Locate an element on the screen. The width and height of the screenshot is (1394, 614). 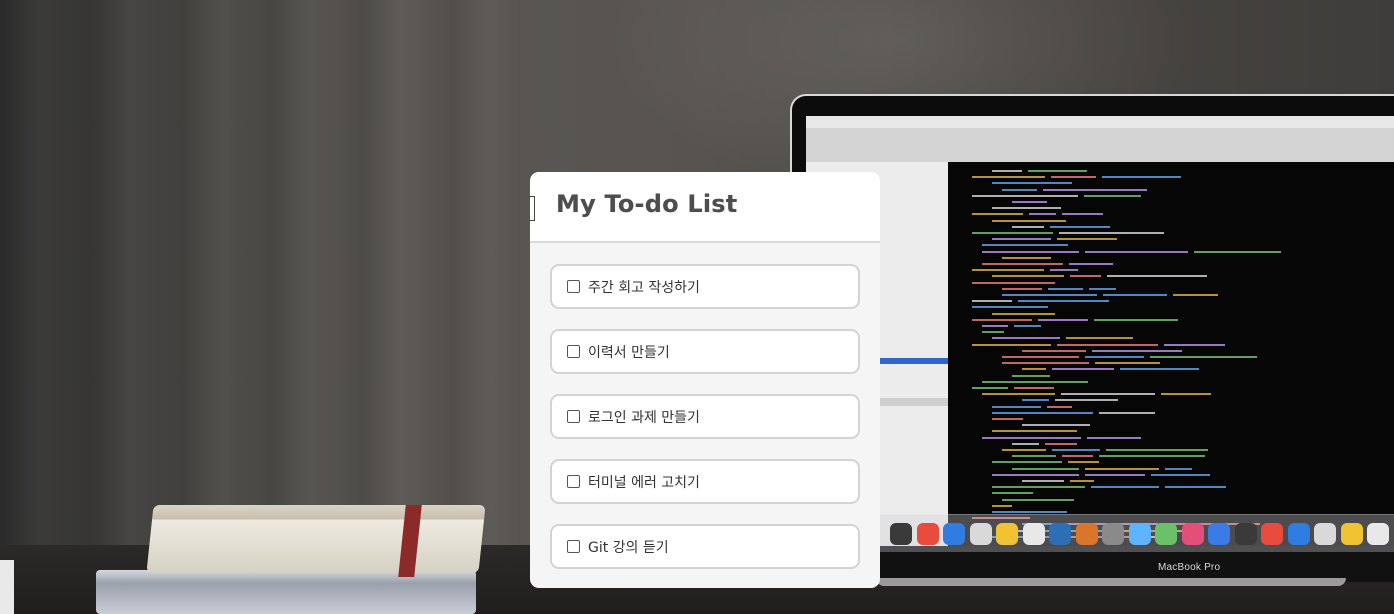
header-accent-bracket is located at coordinates (532, 208).